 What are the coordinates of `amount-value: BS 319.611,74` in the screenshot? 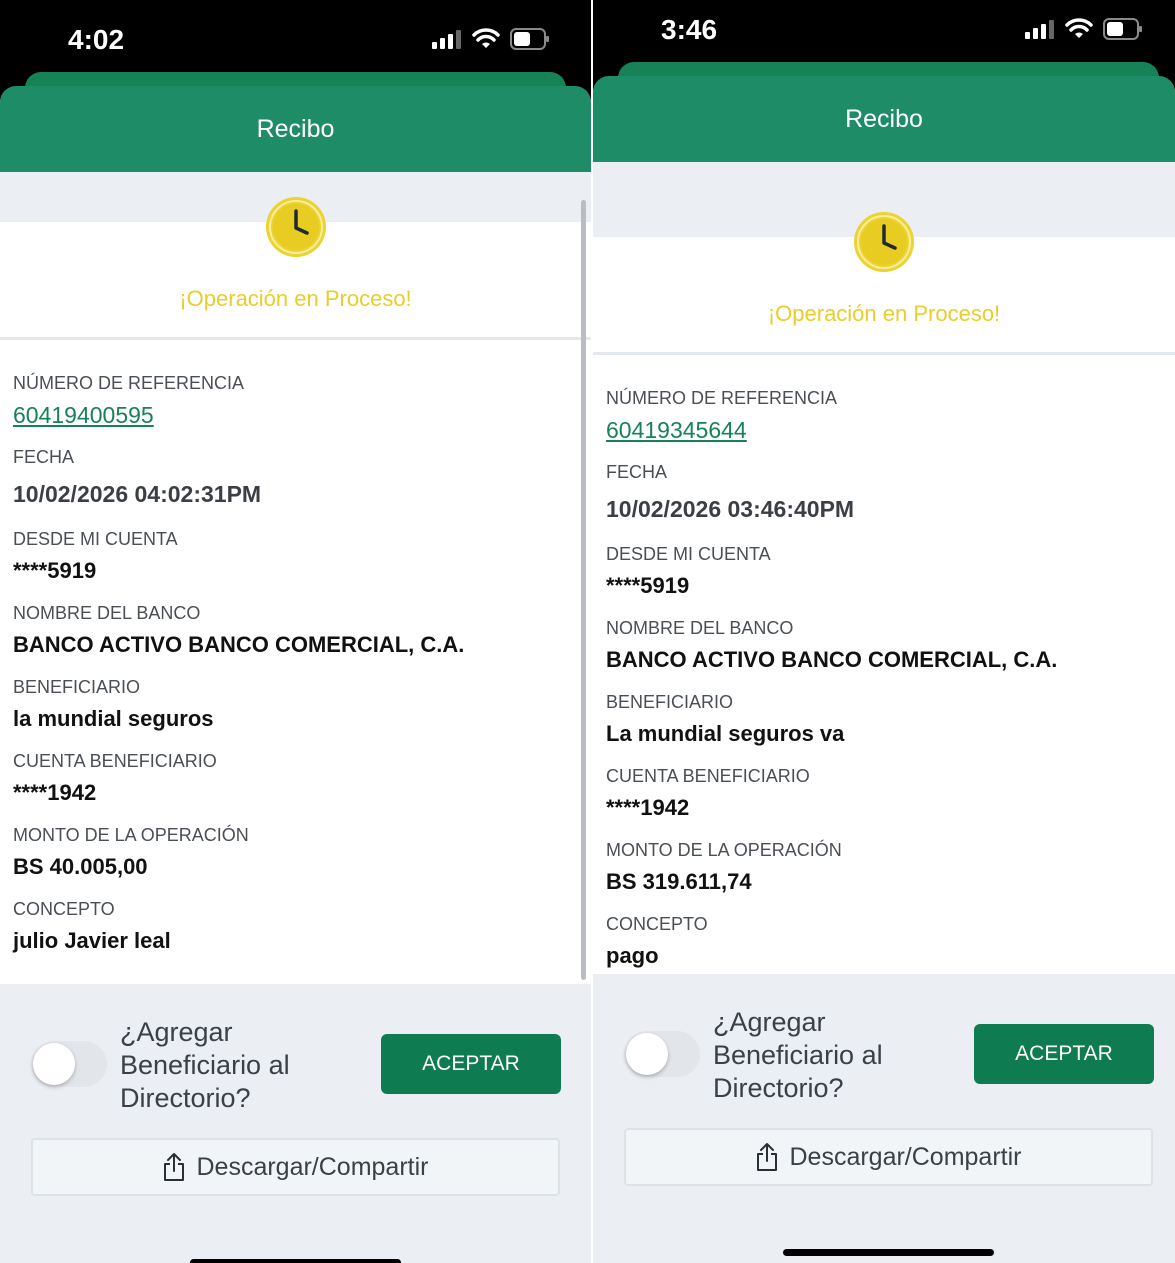 It's located at (679, 881).